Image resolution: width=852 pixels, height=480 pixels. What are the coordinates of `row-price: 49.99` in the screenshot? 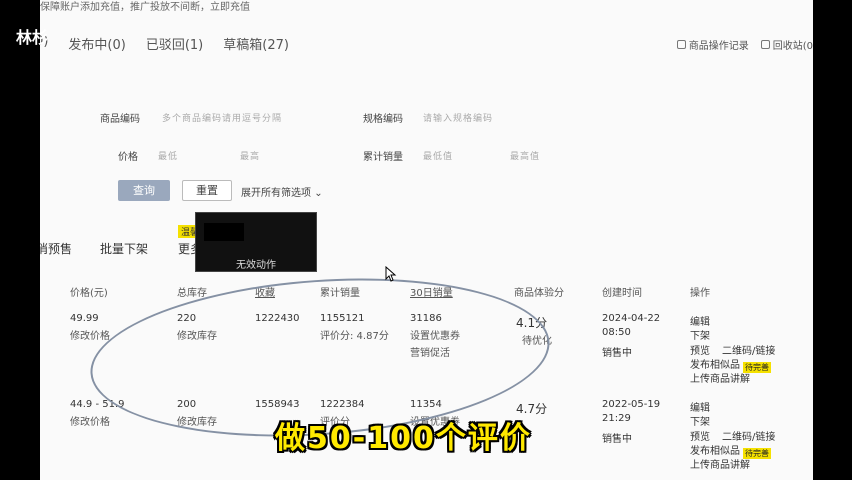 It's located at (84, 318).